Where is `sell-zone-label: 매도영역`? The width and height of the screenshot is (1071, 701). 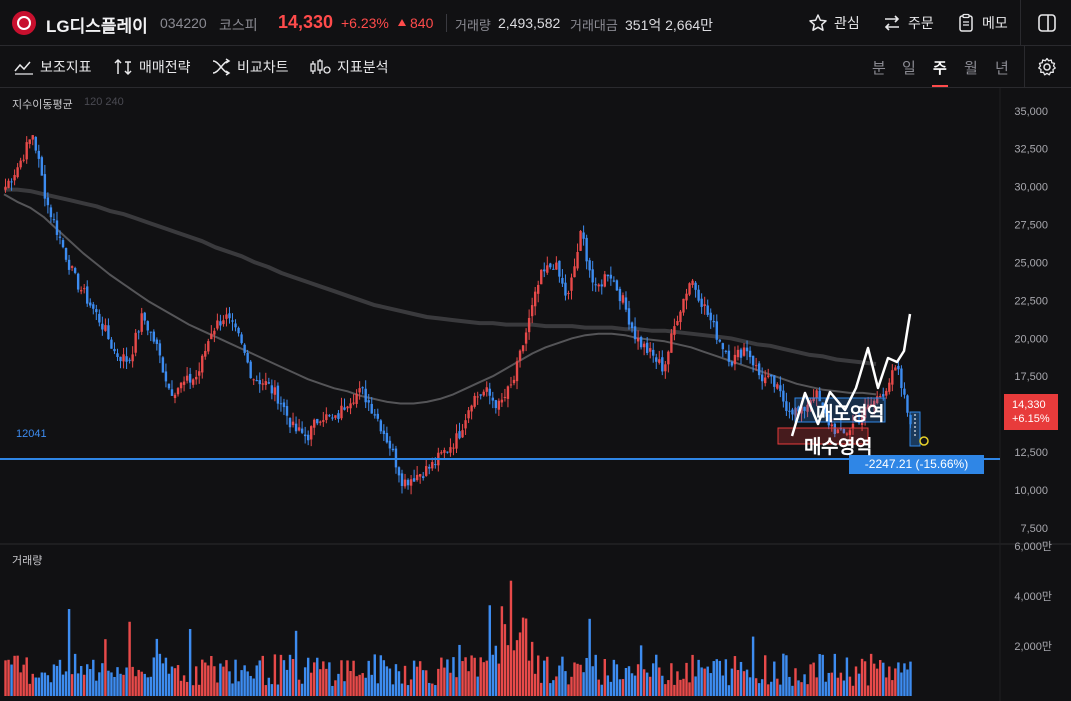
sell-zone-label: 매도영역 is located at coordinates (850, 412).